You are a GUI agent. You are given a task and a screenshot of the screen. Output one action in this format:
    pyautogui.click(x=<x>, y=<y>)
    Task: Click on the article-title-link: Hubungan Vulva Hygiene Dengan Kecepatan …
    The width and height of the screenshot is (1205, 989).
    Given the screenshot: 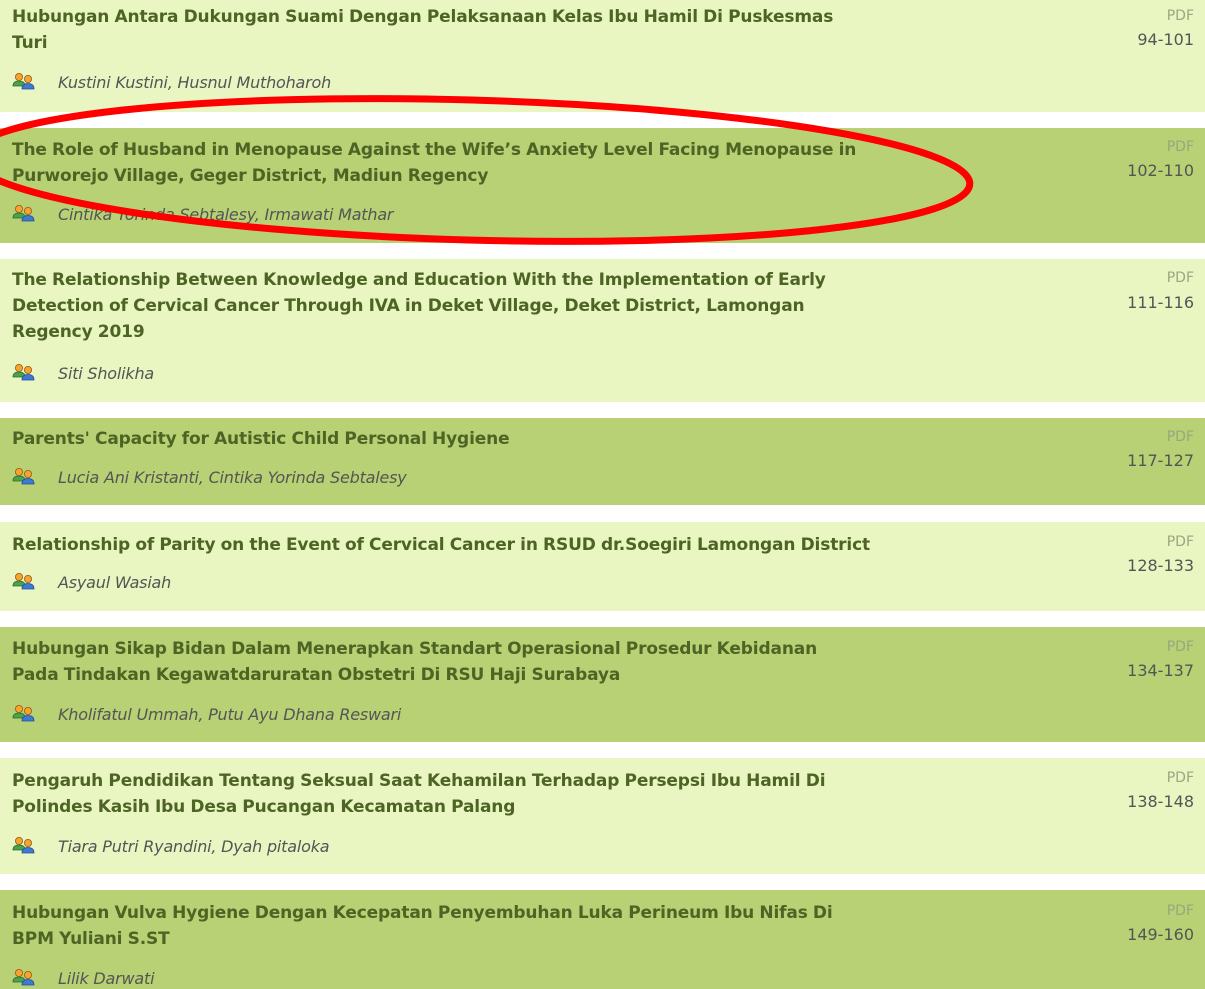 What is the action you would take?
    pyautogui.click(x=472, y=926)
    